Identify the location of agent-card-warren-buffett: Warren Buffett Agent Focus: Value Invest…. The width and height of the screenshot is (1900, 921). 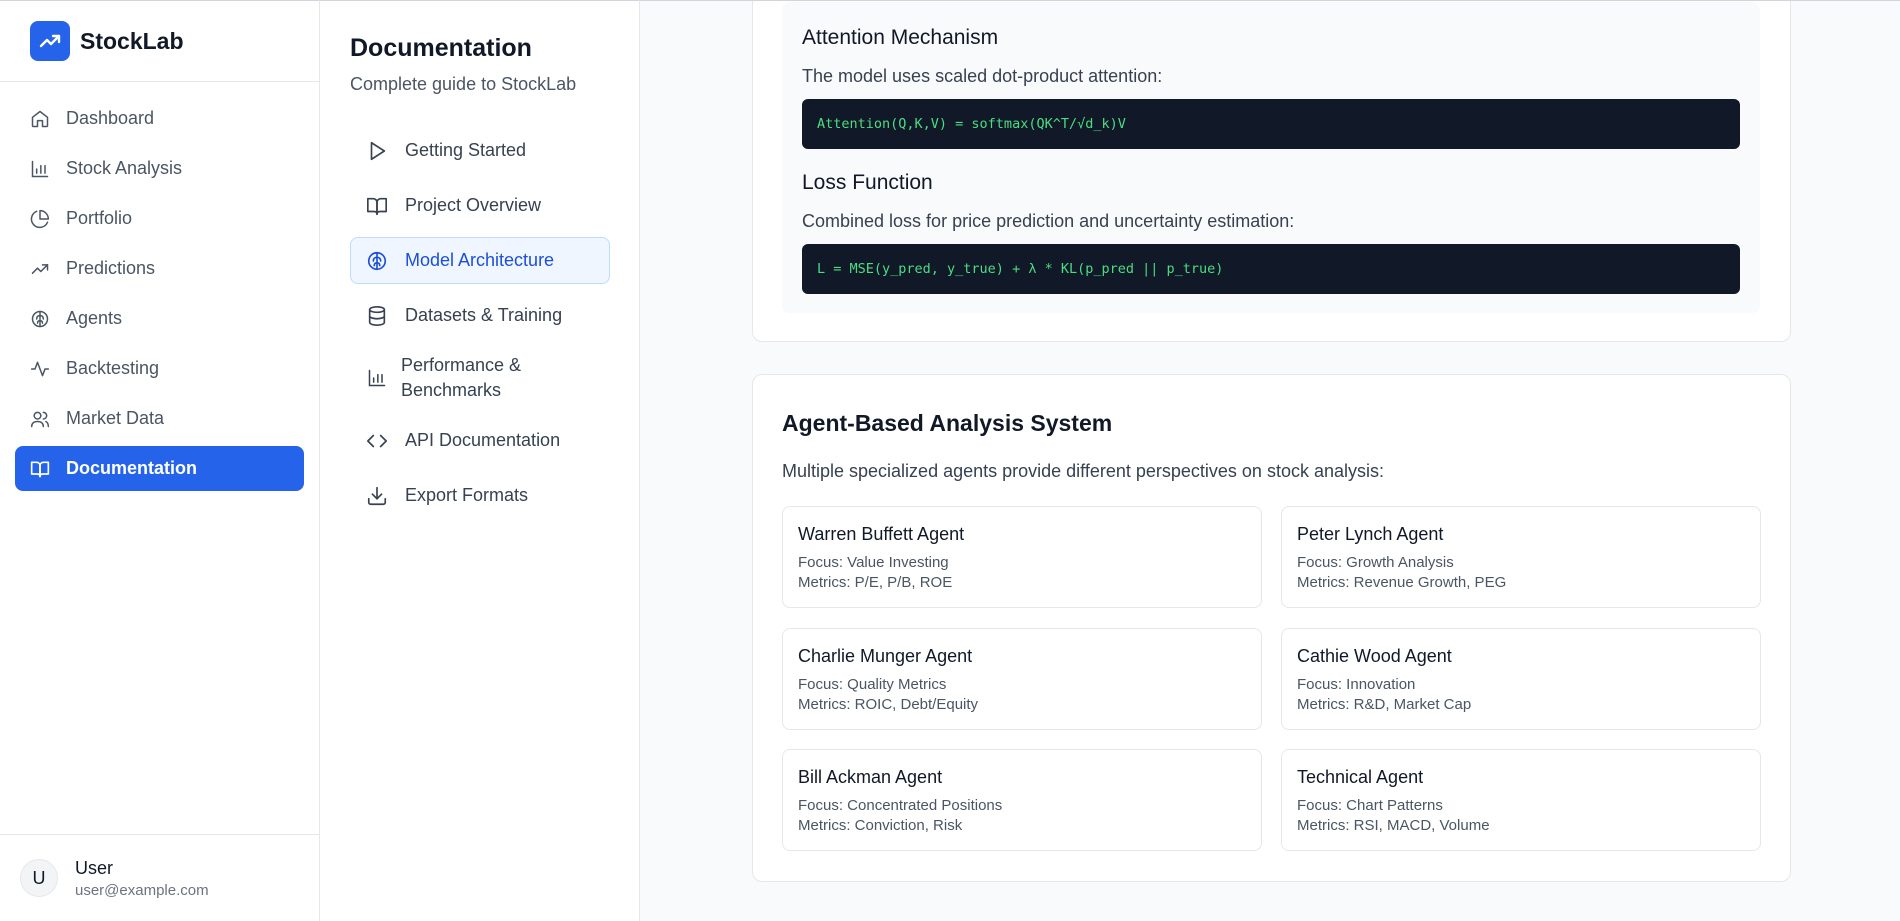
(1022, 557).